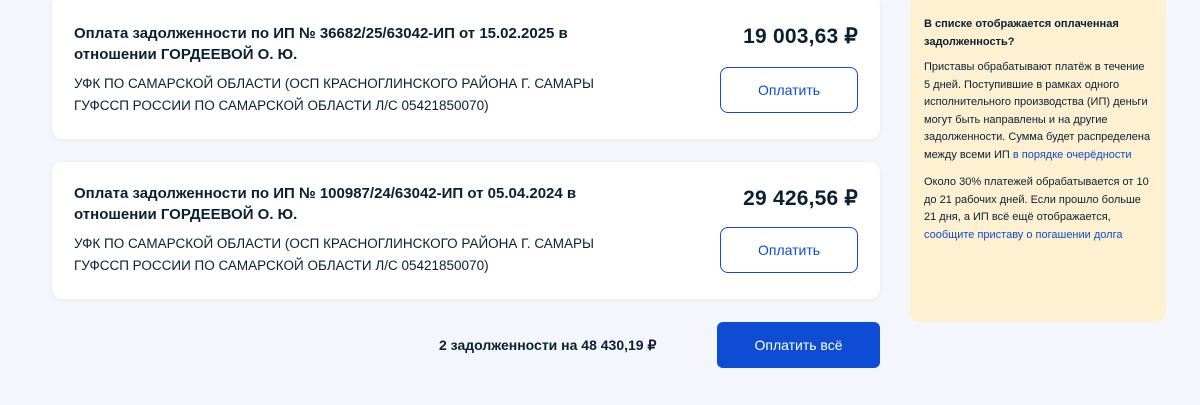 The width and height of the screenshot is (1200, 405). Describe the element at coordinates (800, 36) in the screenshot. I see `debt-amount: 19 003,63 ₽` at that location.